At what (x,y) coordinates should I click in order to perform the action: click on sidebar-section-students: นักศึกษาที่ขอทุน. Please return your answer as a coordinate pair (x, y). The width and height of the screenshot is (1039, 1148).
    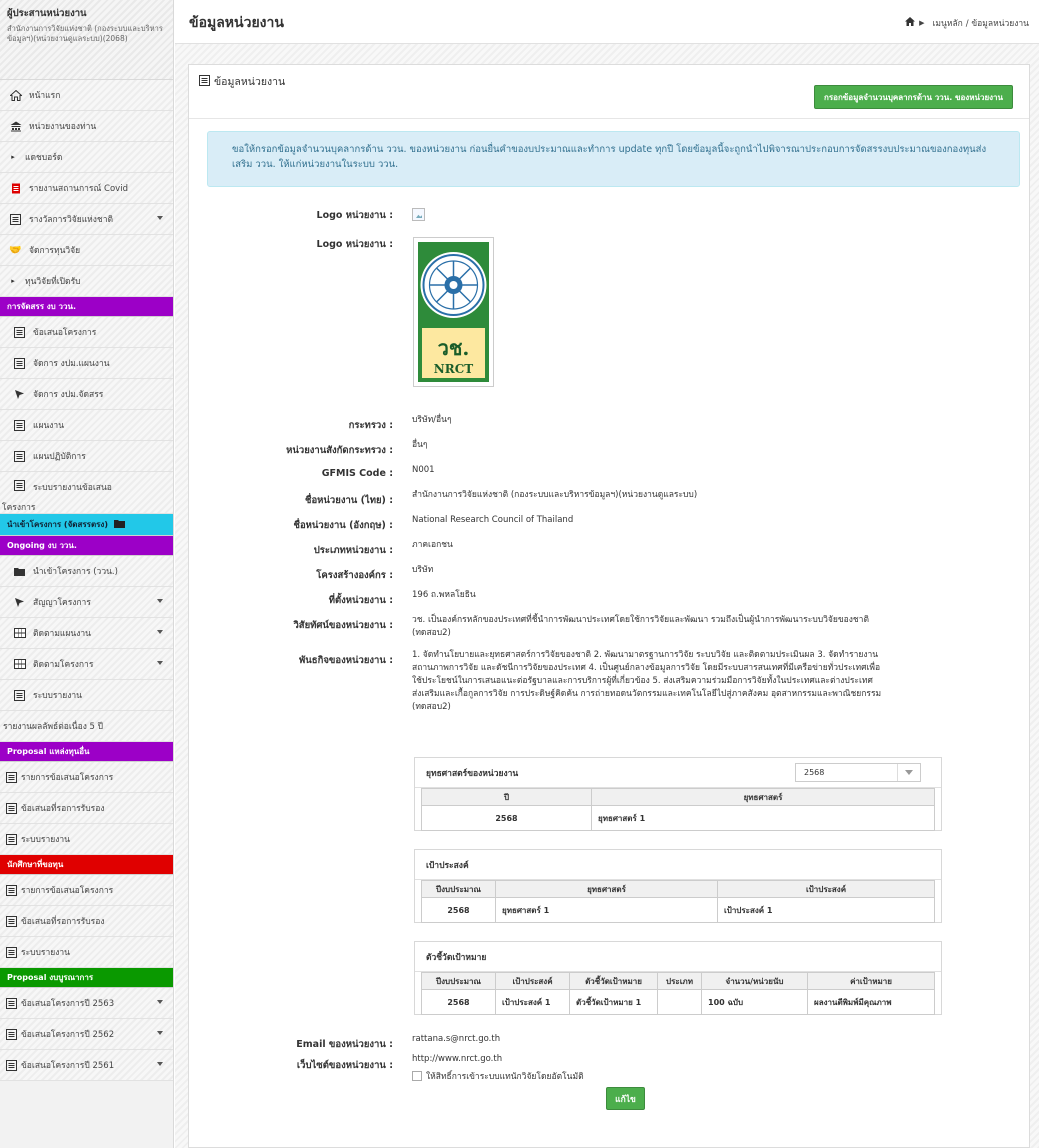
    Looking at the image, I should click on (86, 865).